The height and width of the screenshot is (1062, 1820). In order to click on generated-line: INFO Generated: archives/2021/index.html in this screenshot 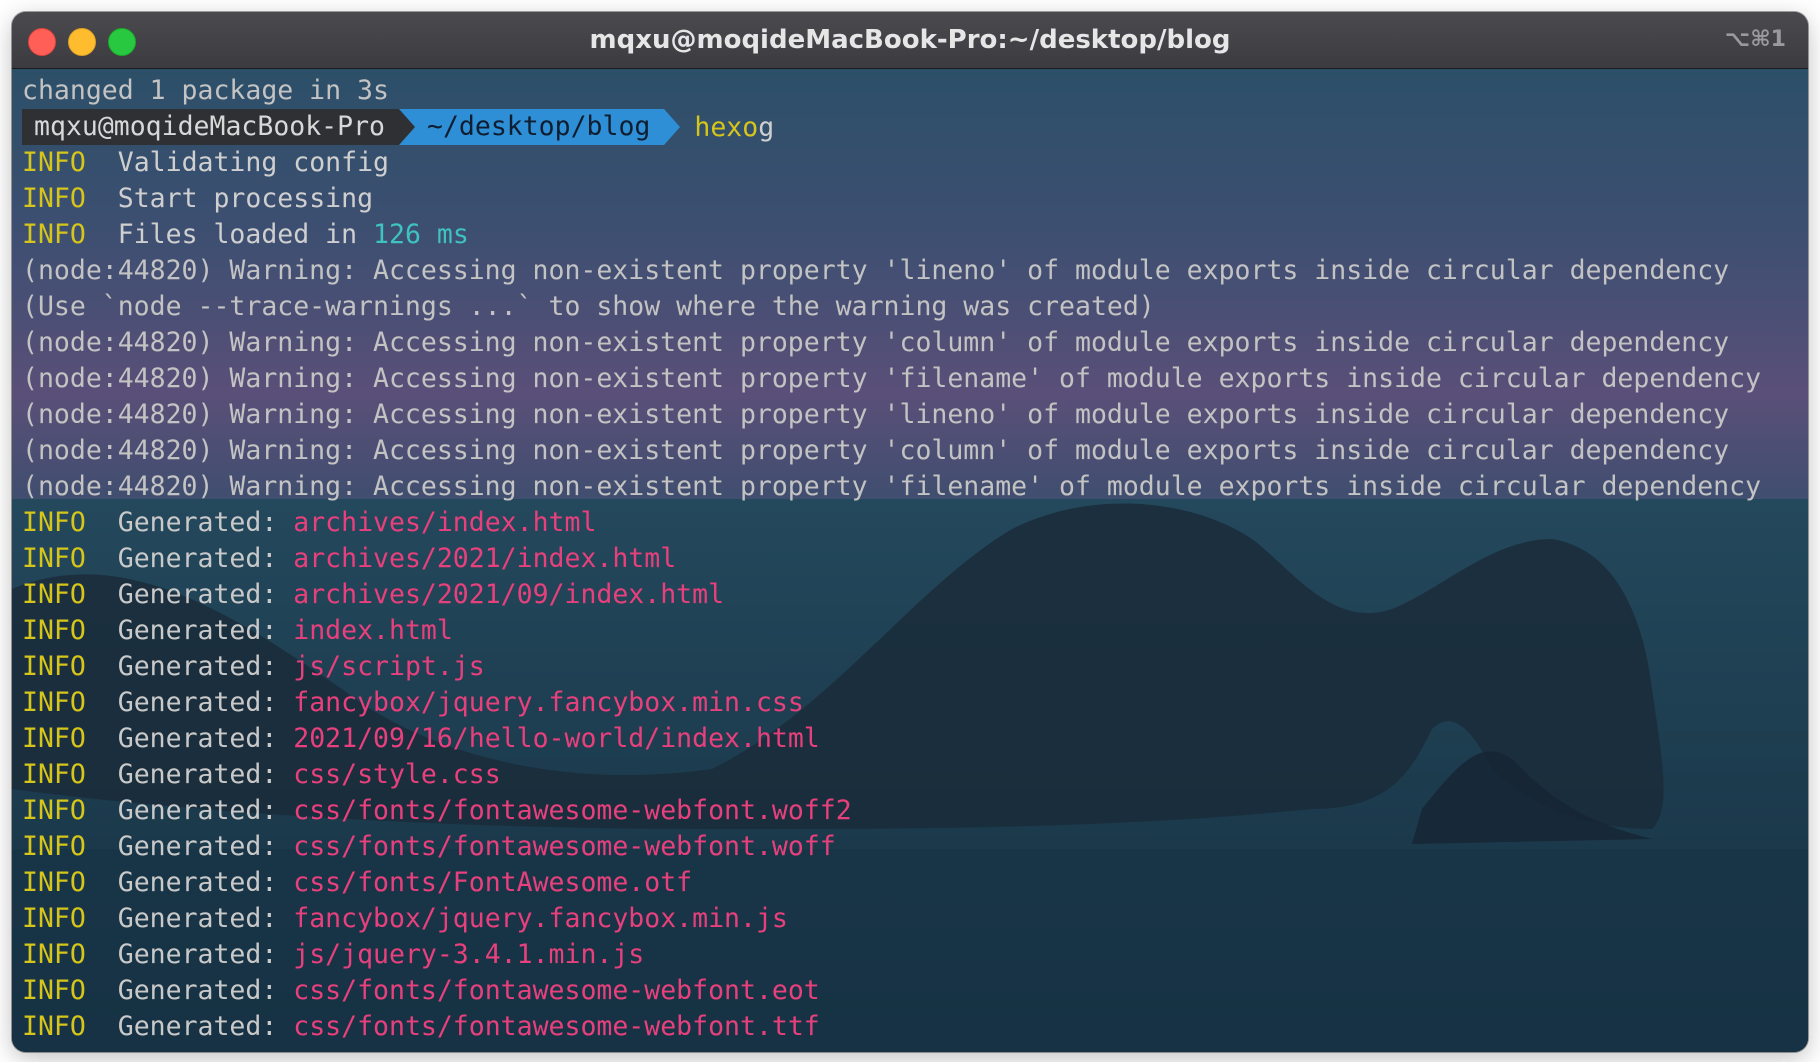, I will do `click(915, 559)`.